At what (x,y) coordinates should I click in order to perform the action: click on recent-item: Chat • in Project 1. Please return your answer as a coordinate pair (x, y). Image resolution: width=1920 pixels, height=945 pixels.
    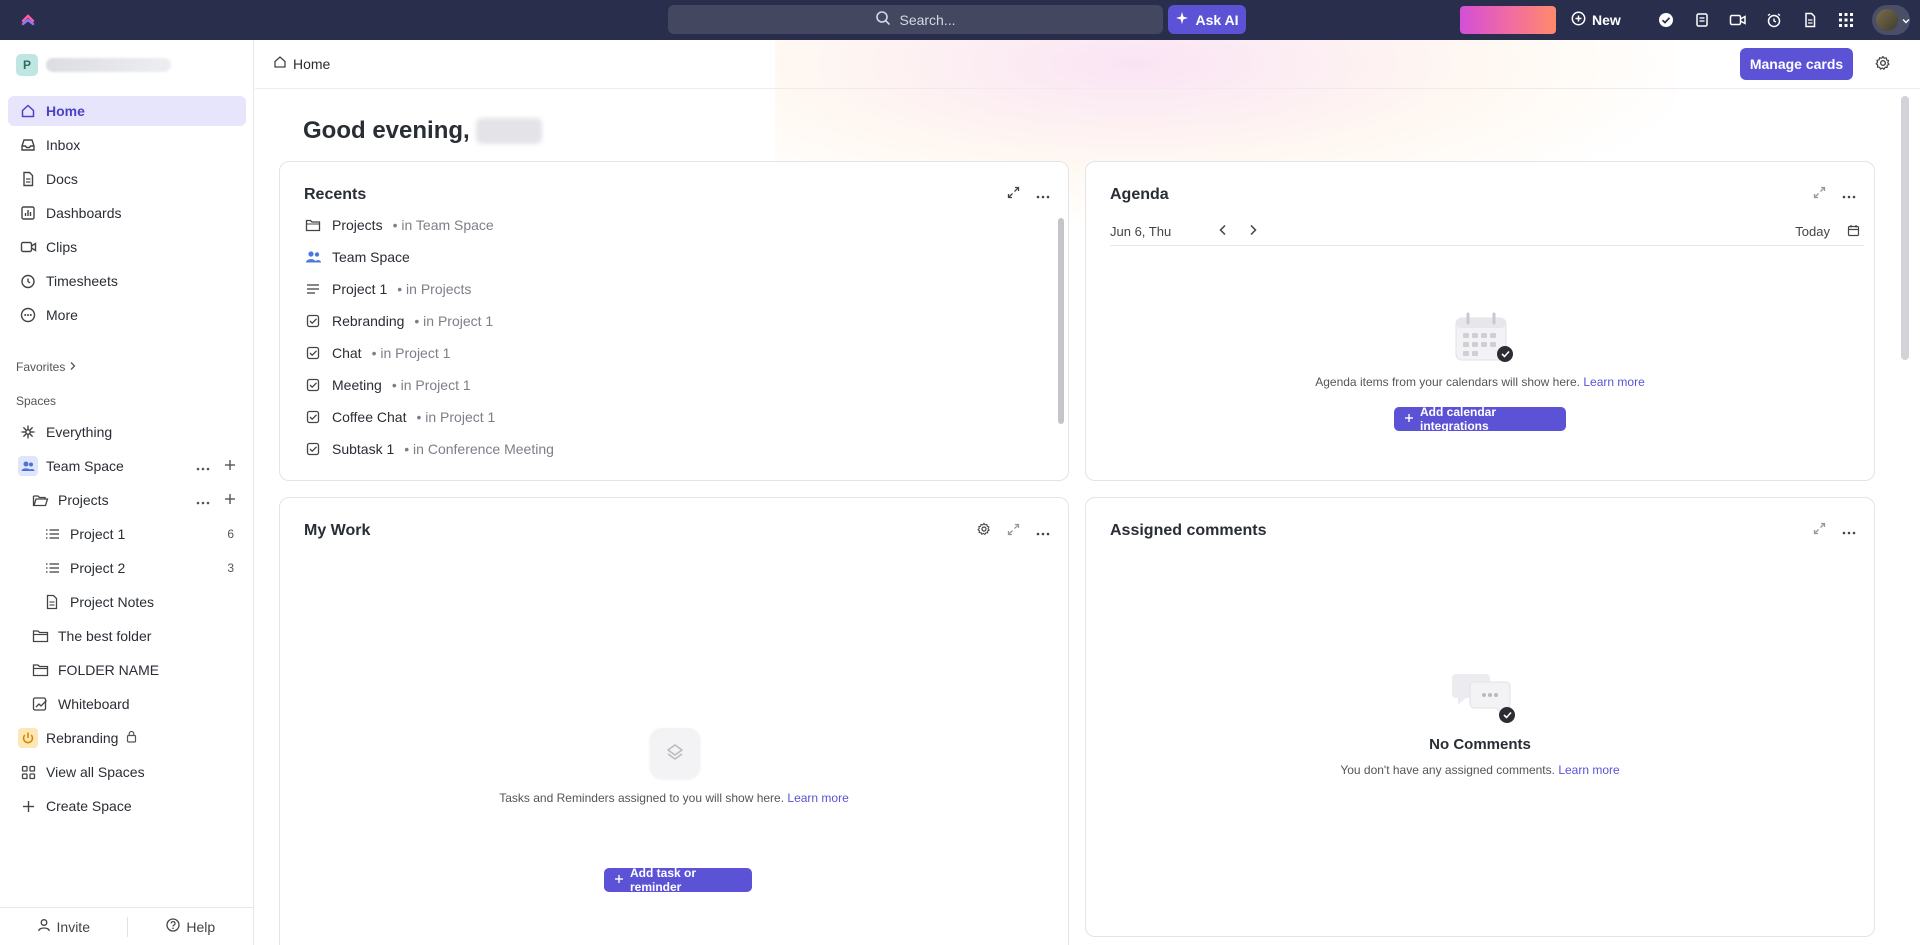
    Looking at the image, I should click on (377, 353).